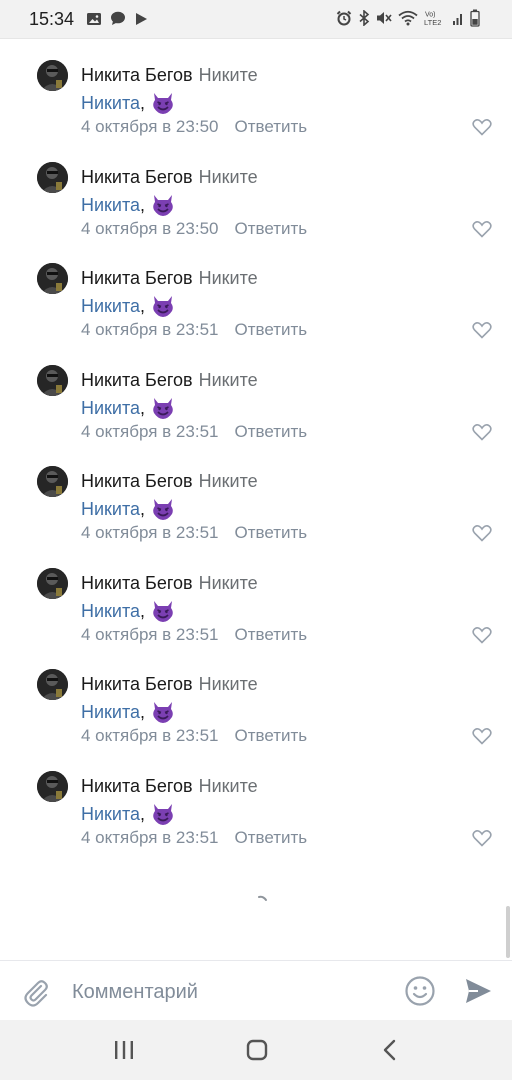 Image resolution: width=512 pixels, height=1080 pixels. Describe the element at coordinates (150, 126) in the screenshot. I see `comment-date: 4 октября в 23:50` at that location.